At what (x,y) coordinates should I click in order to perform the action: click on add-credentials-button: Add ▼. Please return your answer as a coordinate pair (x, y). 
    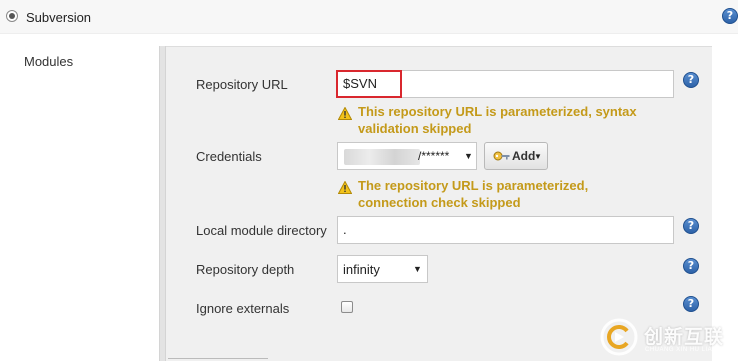
    Looking at the image, I should click on (516, 156).